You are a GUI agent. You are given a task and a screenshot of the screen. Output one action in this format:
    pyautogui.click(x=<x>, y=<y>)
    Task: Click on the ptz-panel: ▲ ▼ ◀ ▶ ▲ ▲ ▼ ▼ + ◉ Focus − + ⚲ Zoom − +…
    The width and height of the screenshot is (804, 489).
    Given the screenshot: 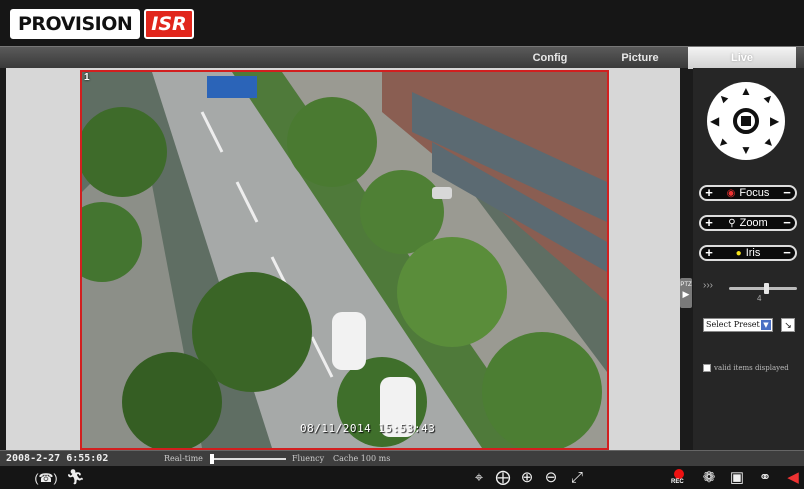 What is the action you would take?
    pyautogui.click(x=748, y=259)
    